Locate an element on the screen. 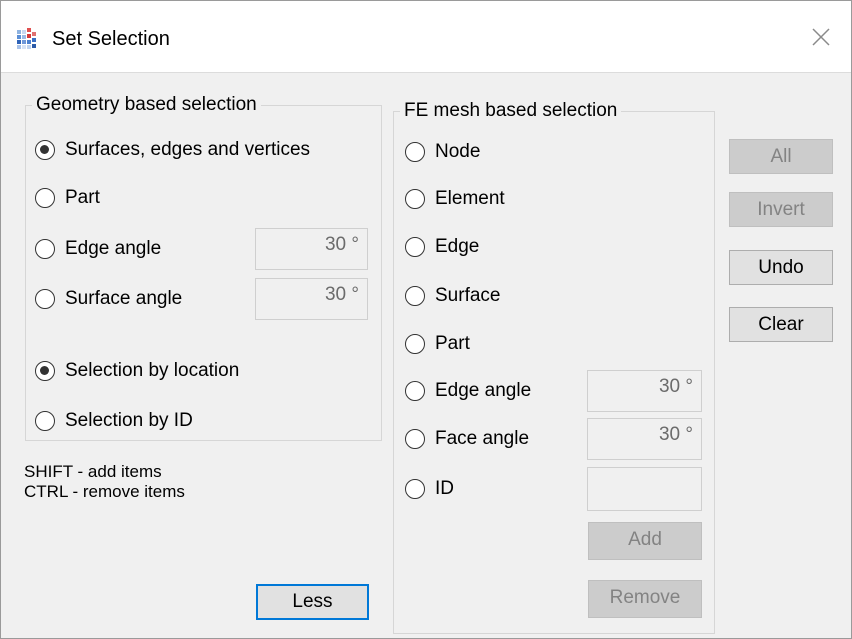  radio-fe-id: ID is located at coordinates (429, 489).